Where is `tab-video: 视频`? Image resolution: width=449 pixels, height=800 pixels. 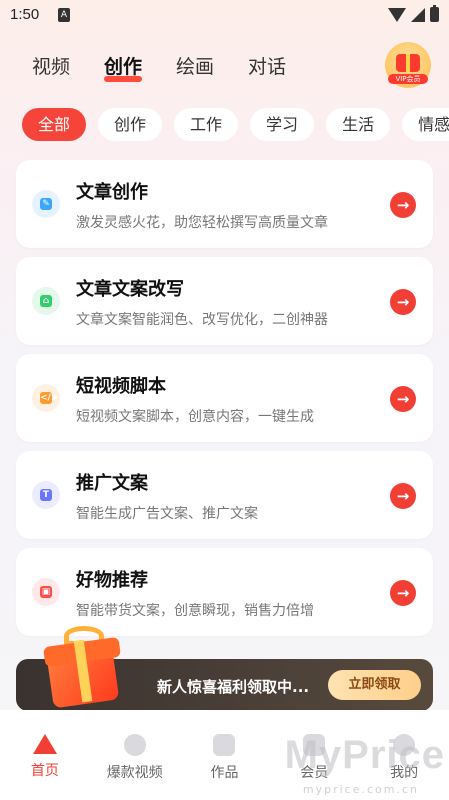
tab-video: 视频 is located at coordinates (51, 65).